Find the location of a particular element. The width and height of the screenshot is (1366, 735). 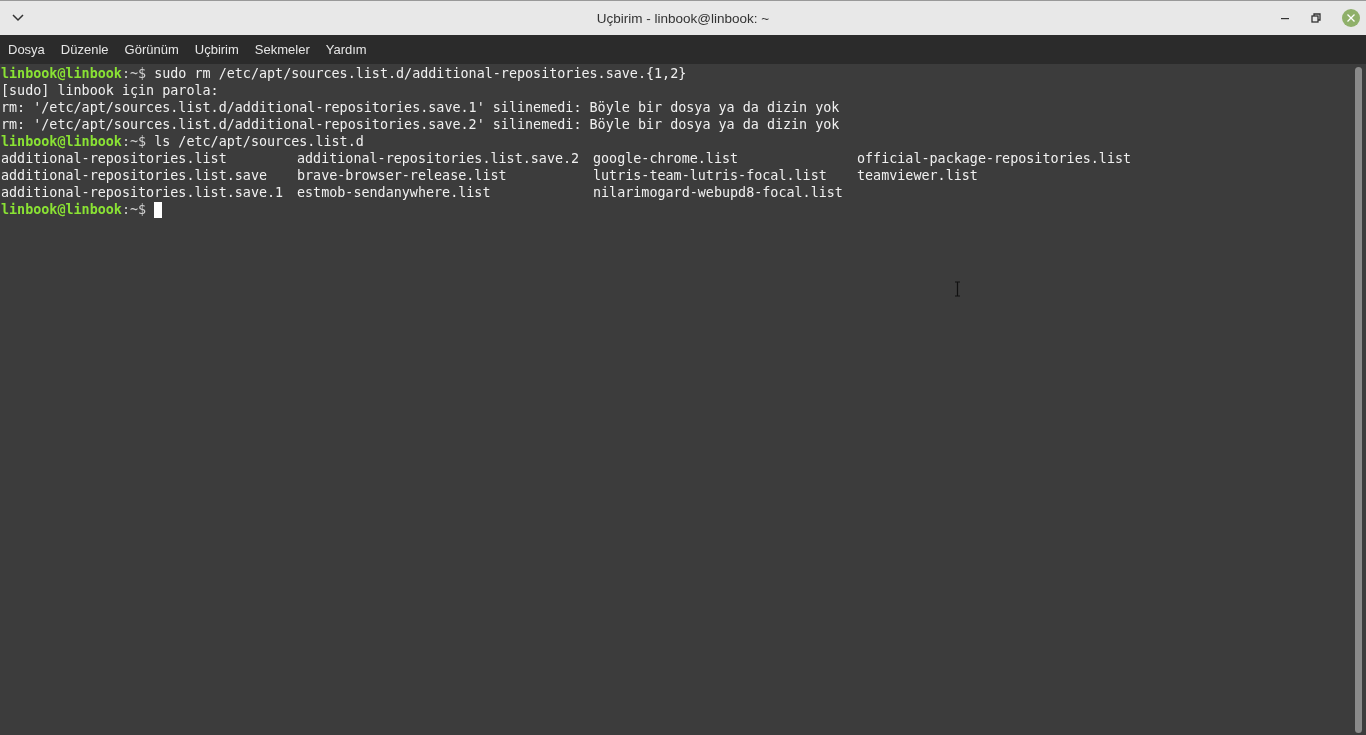

minimize-icon is located at coordinates (1285, 18).